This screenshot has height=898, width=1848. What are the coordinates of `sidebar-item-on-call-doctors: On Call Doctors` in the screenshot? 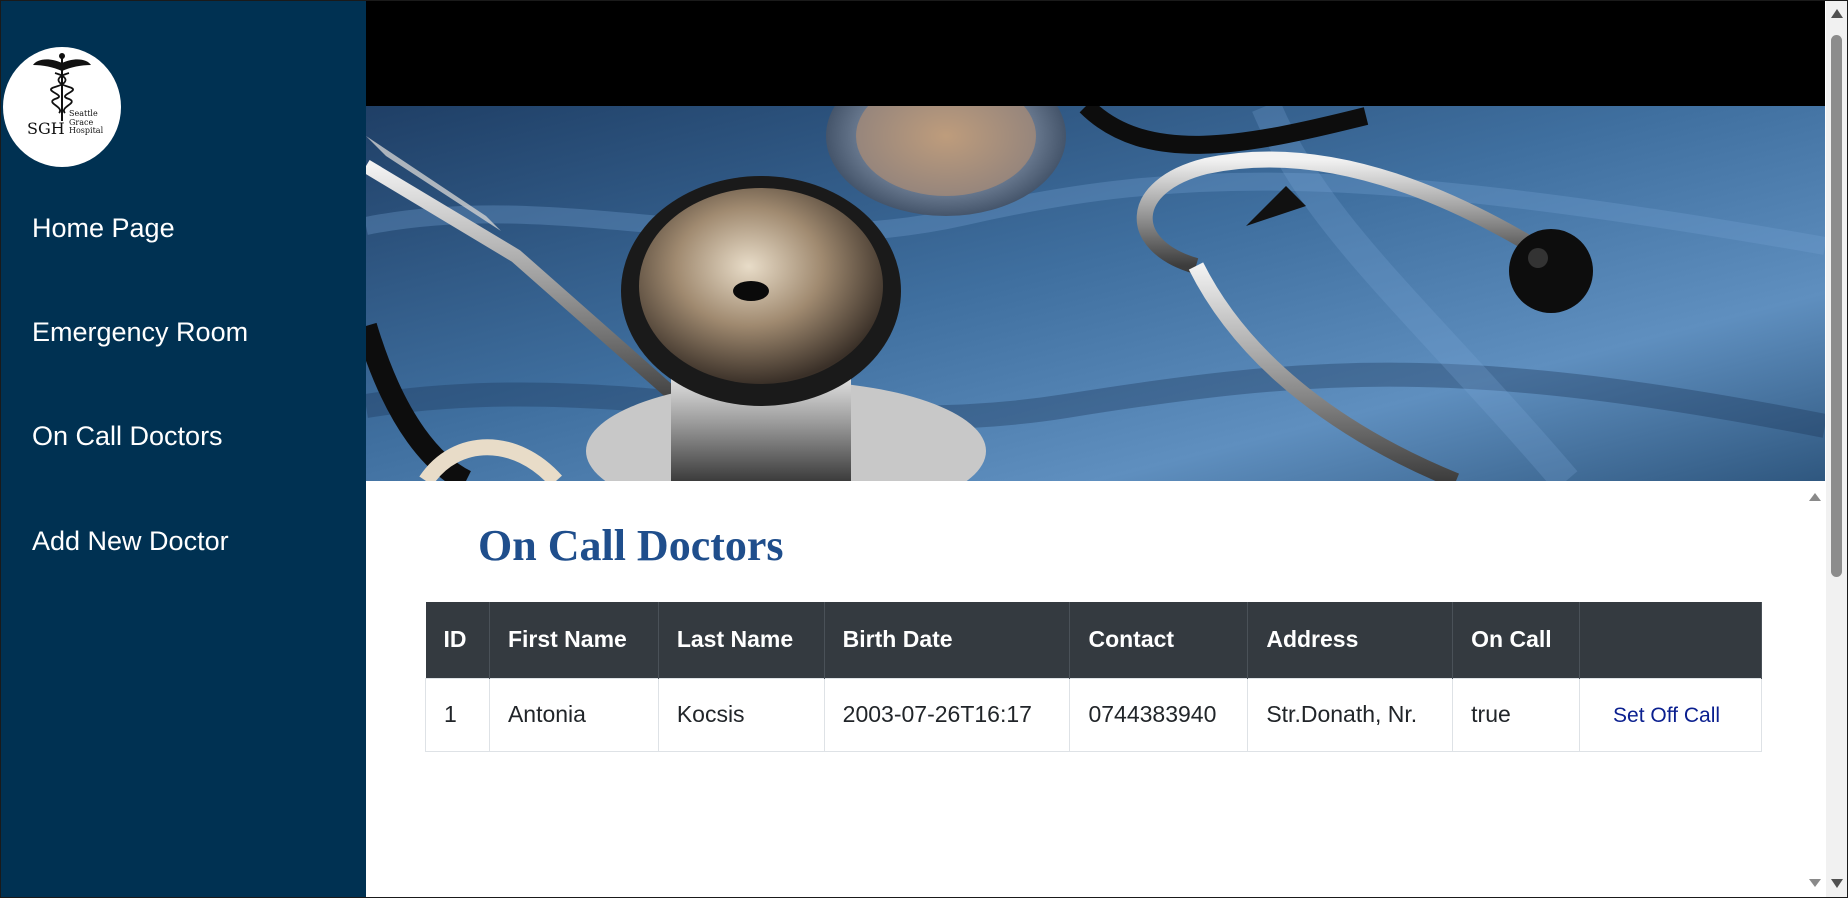 It's located at (127, 436).